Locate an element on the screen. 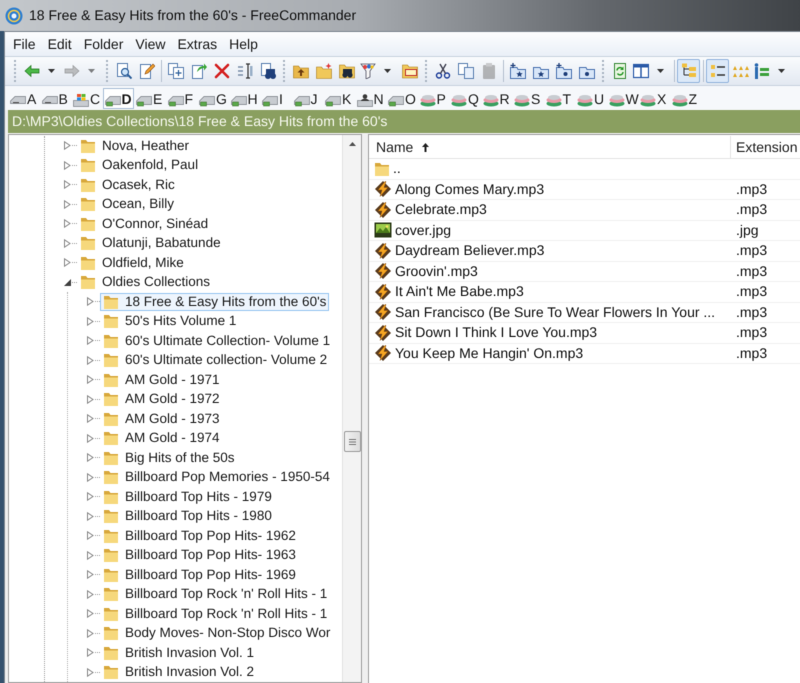 This screenshot has width=800, height=683. split-panel-icon is located at coordinates (641, 71).